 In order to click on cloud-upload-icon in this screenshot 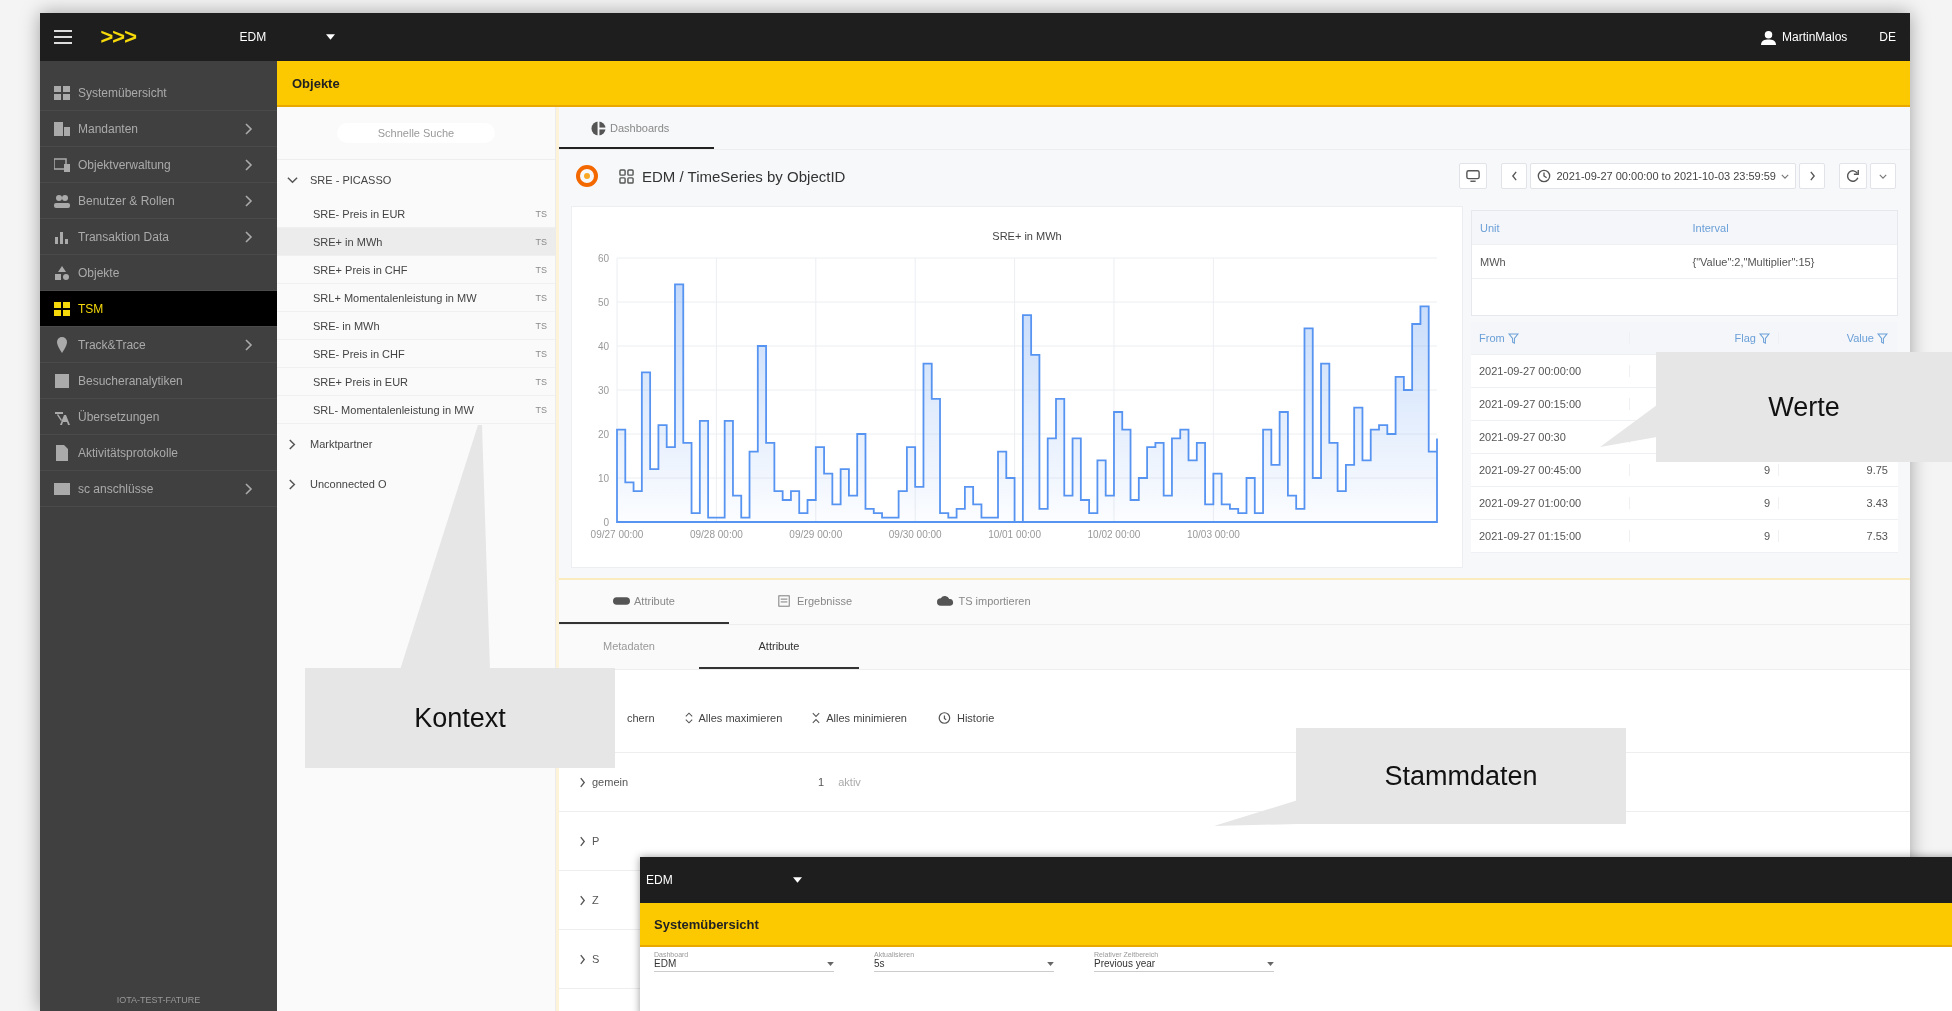, I will do `click(946, 601)`.